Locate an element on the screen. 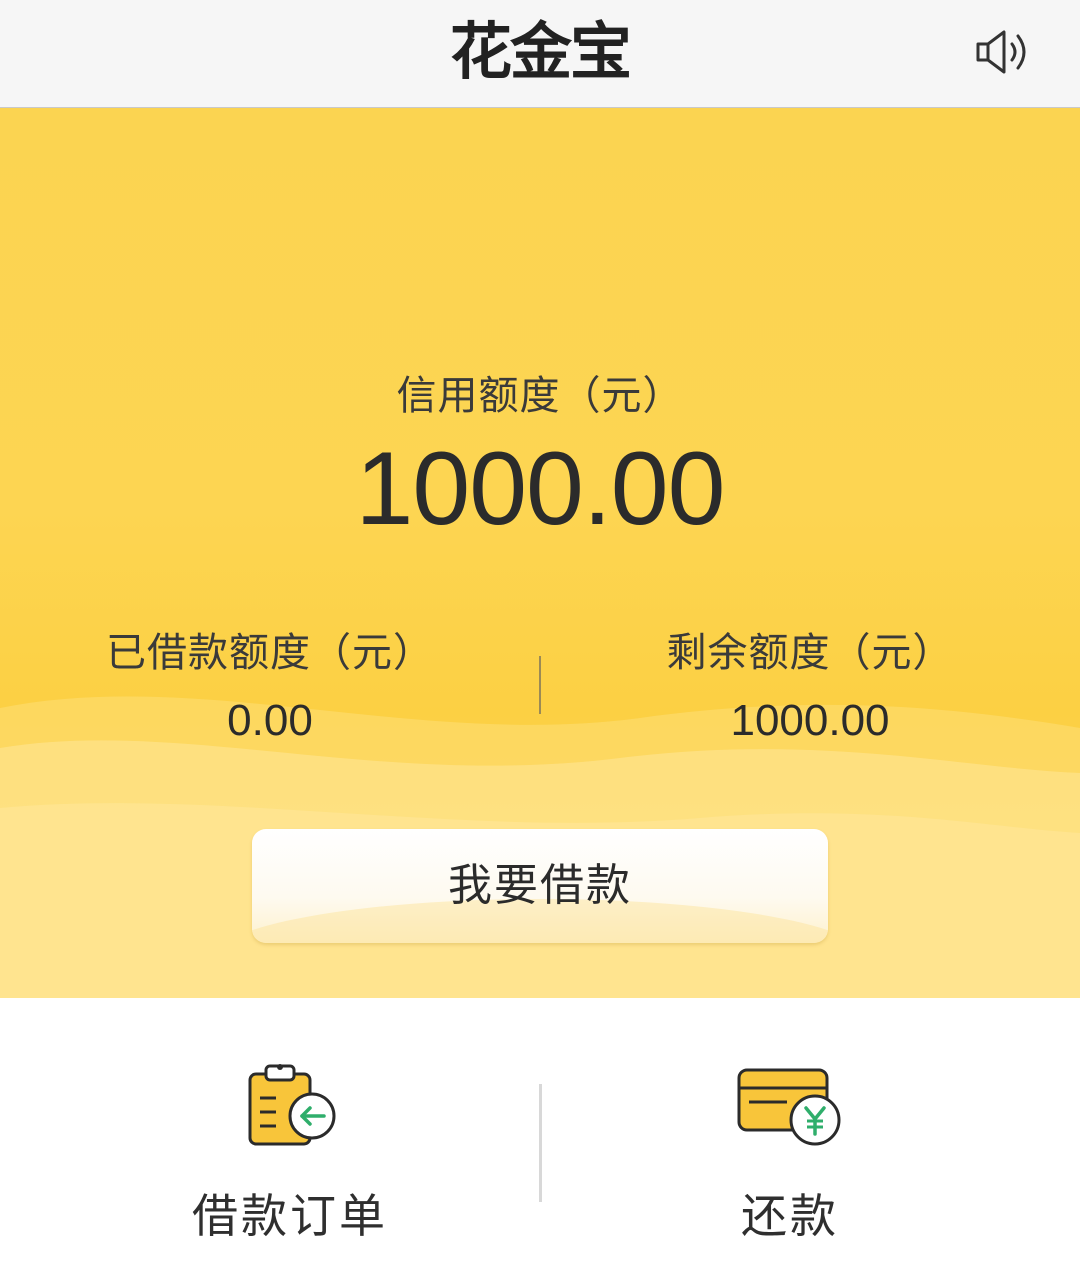 Image resolution: width=1080 pixels, height=1278 pixels. credit-limit-value: 1000.00 is located at coordinates (540, 489).